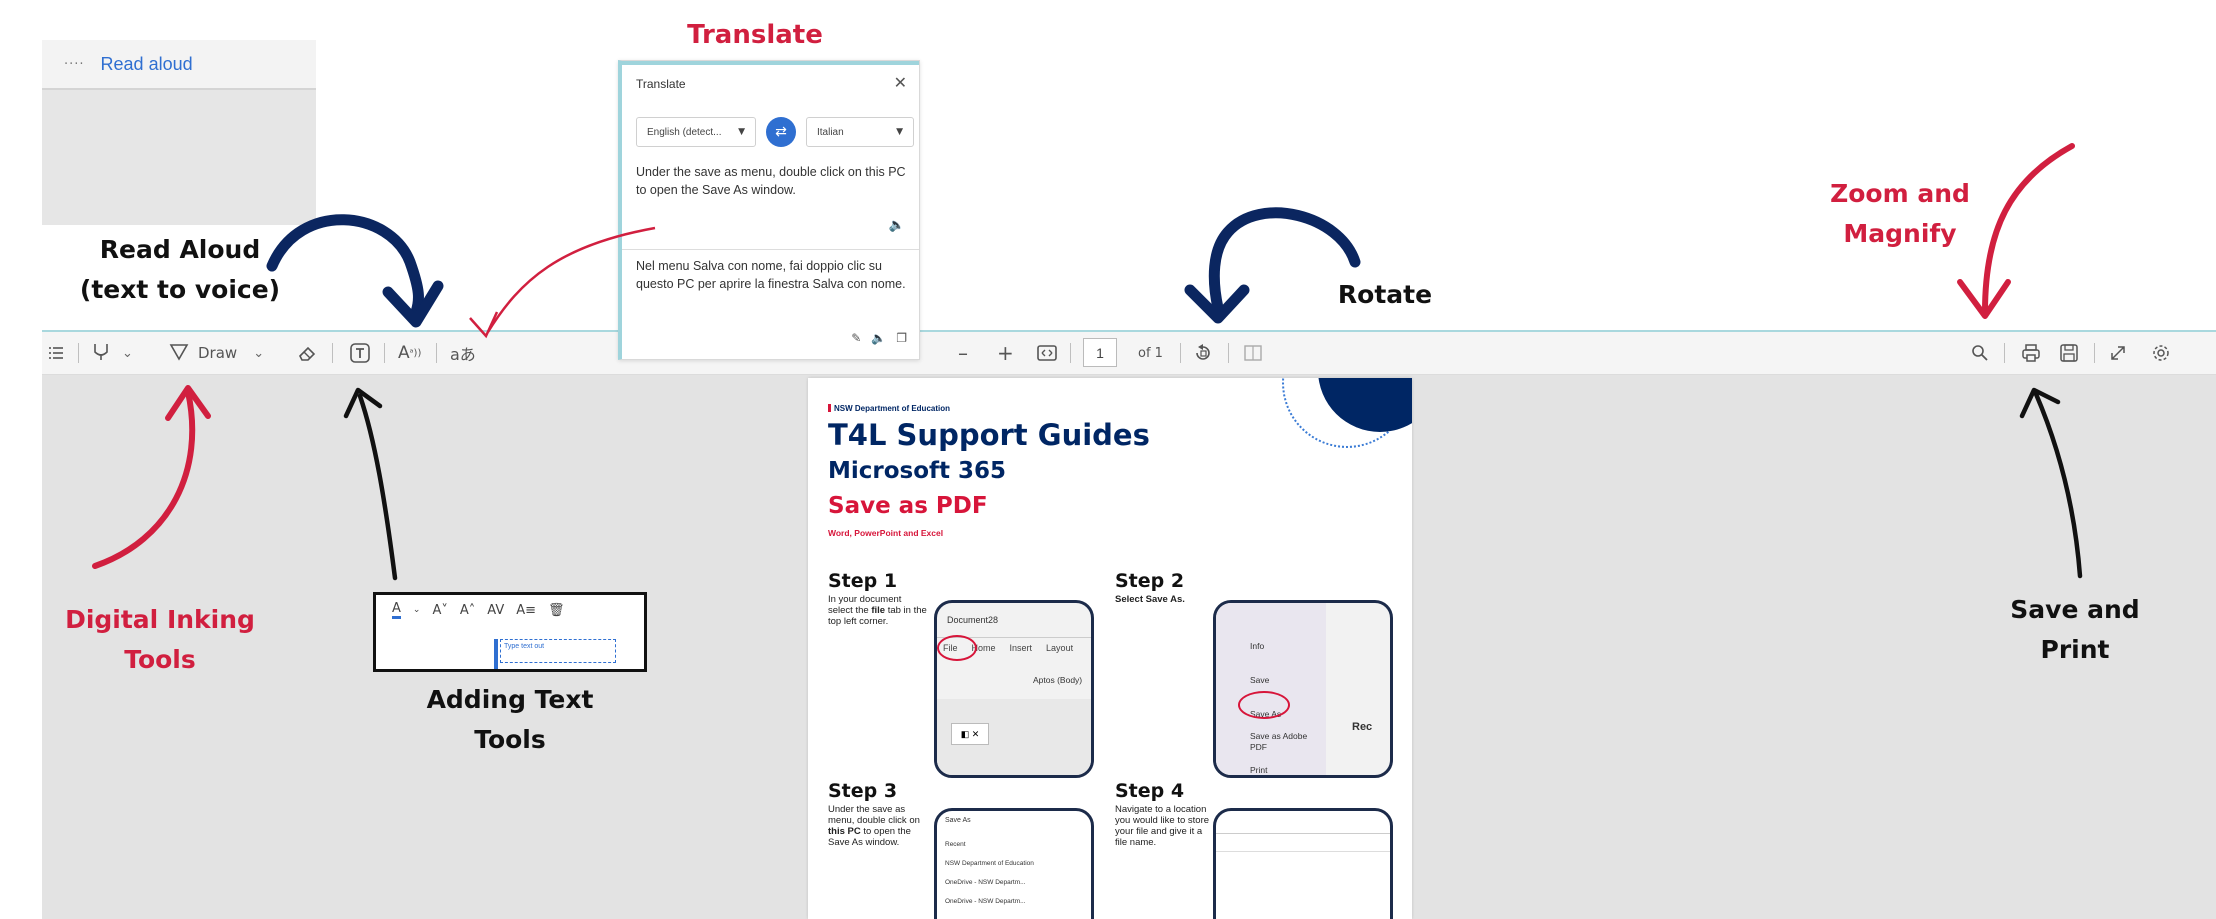  I want to click on save-print-arrow, so click(2058, 485).